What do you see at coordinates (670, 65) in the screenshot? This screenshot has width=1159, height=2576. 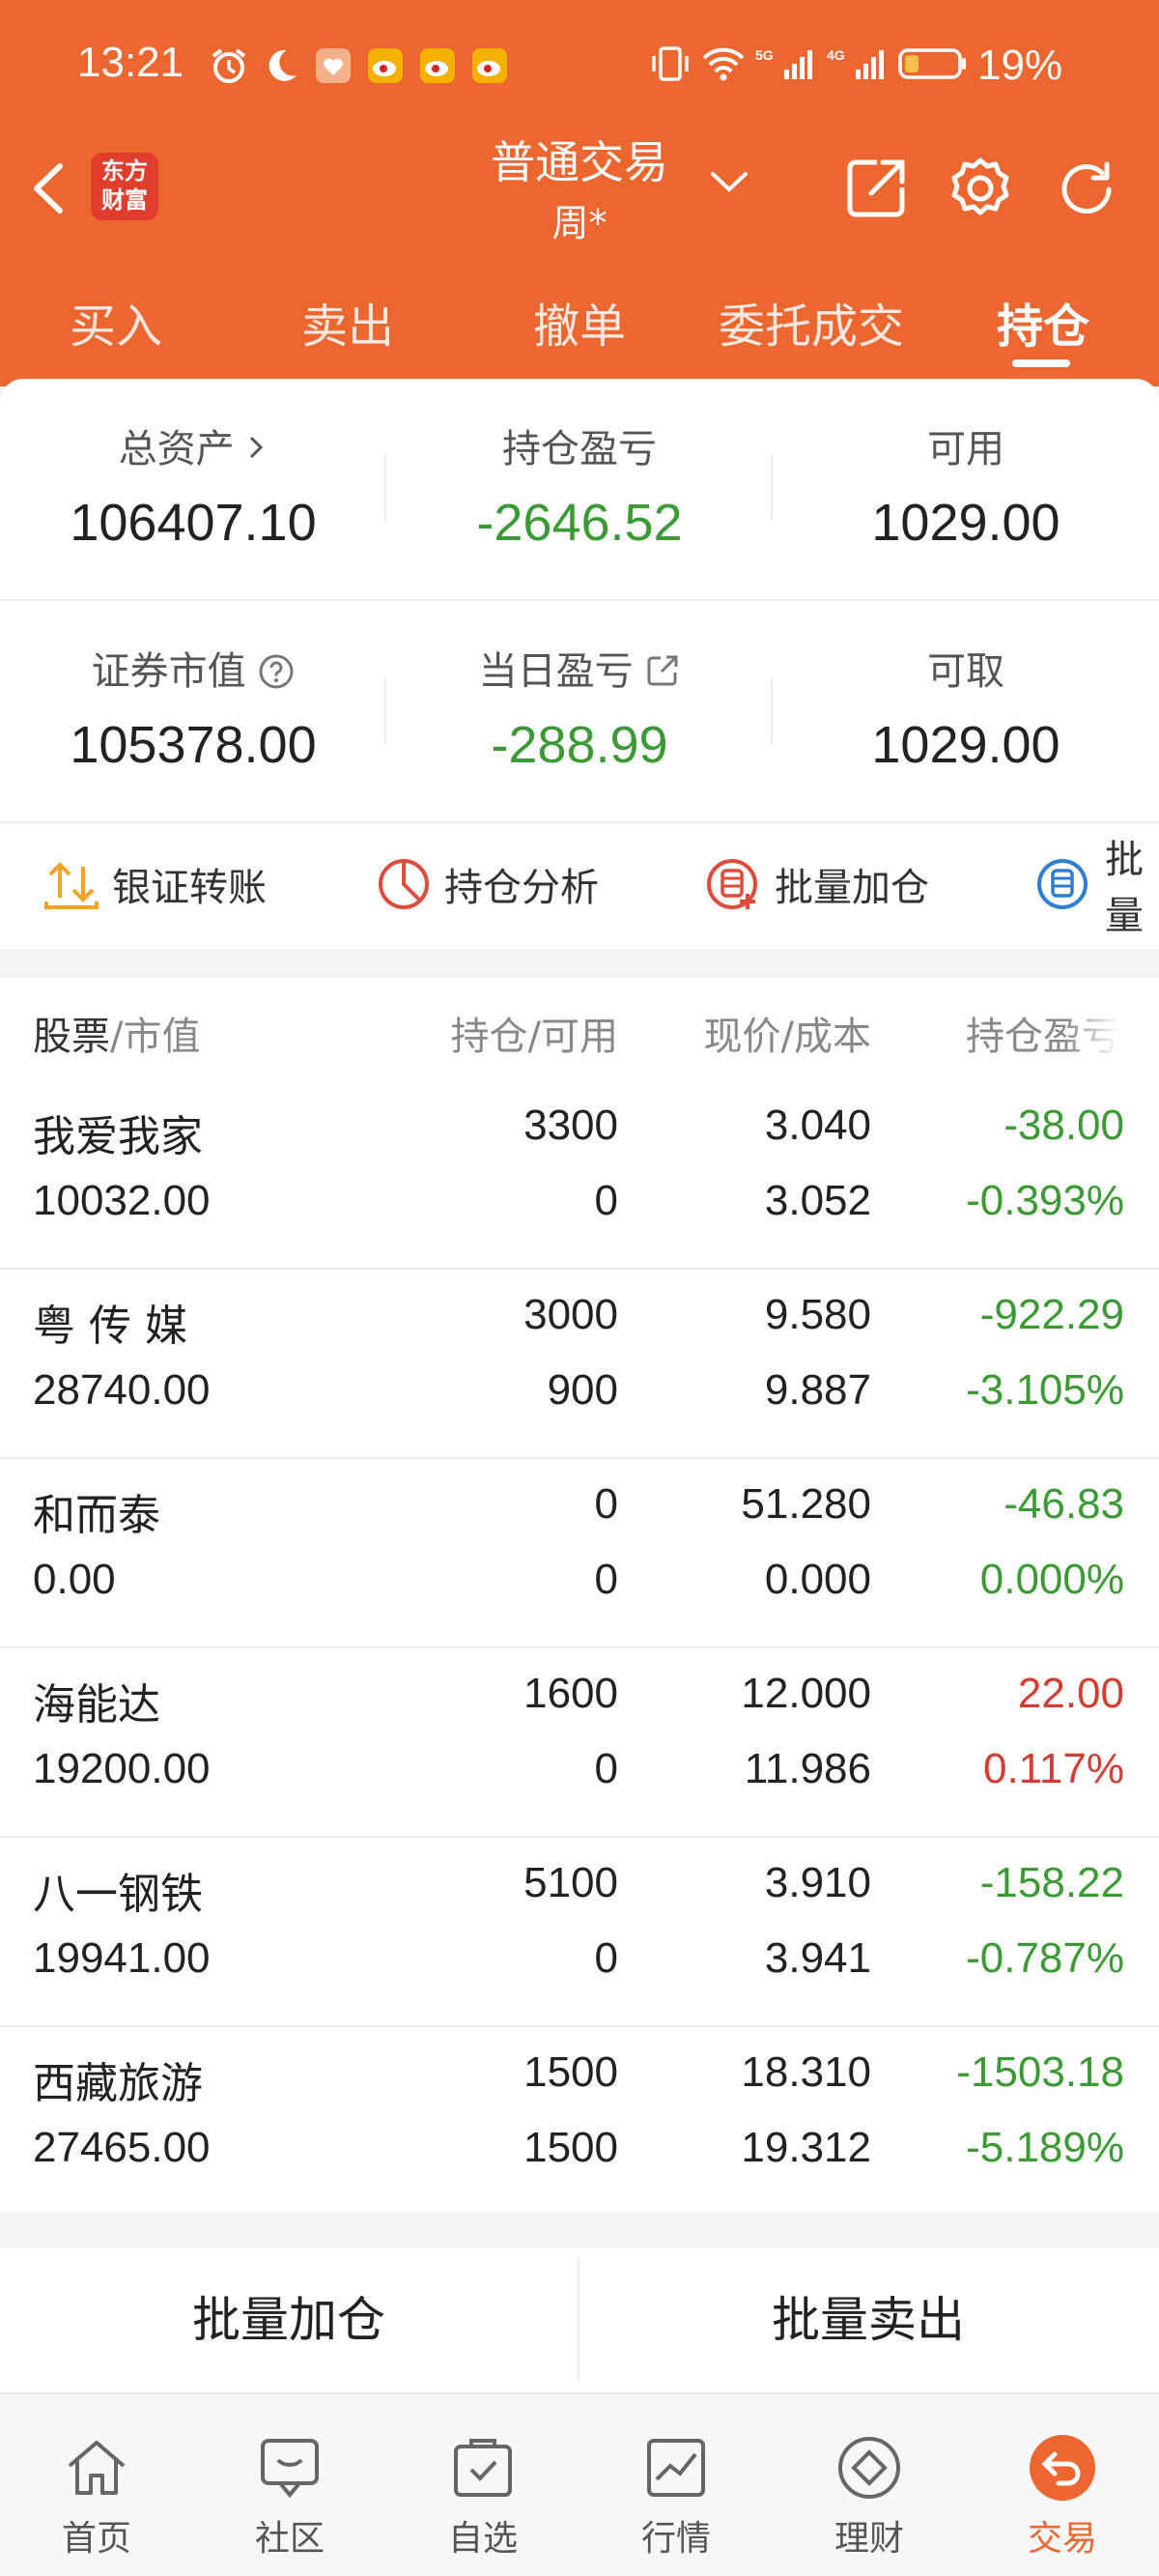 I see `vibrate-icon` at bounding box center [670, 65].